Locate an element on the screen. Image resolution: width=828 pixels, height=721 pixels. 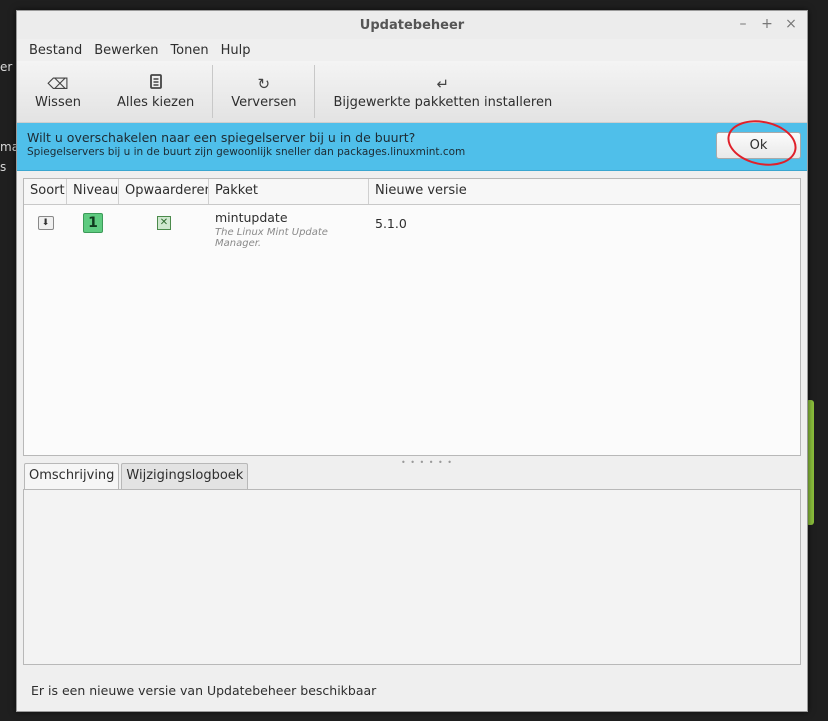
menu-file: Bestand is located at coordinates (55, 50).